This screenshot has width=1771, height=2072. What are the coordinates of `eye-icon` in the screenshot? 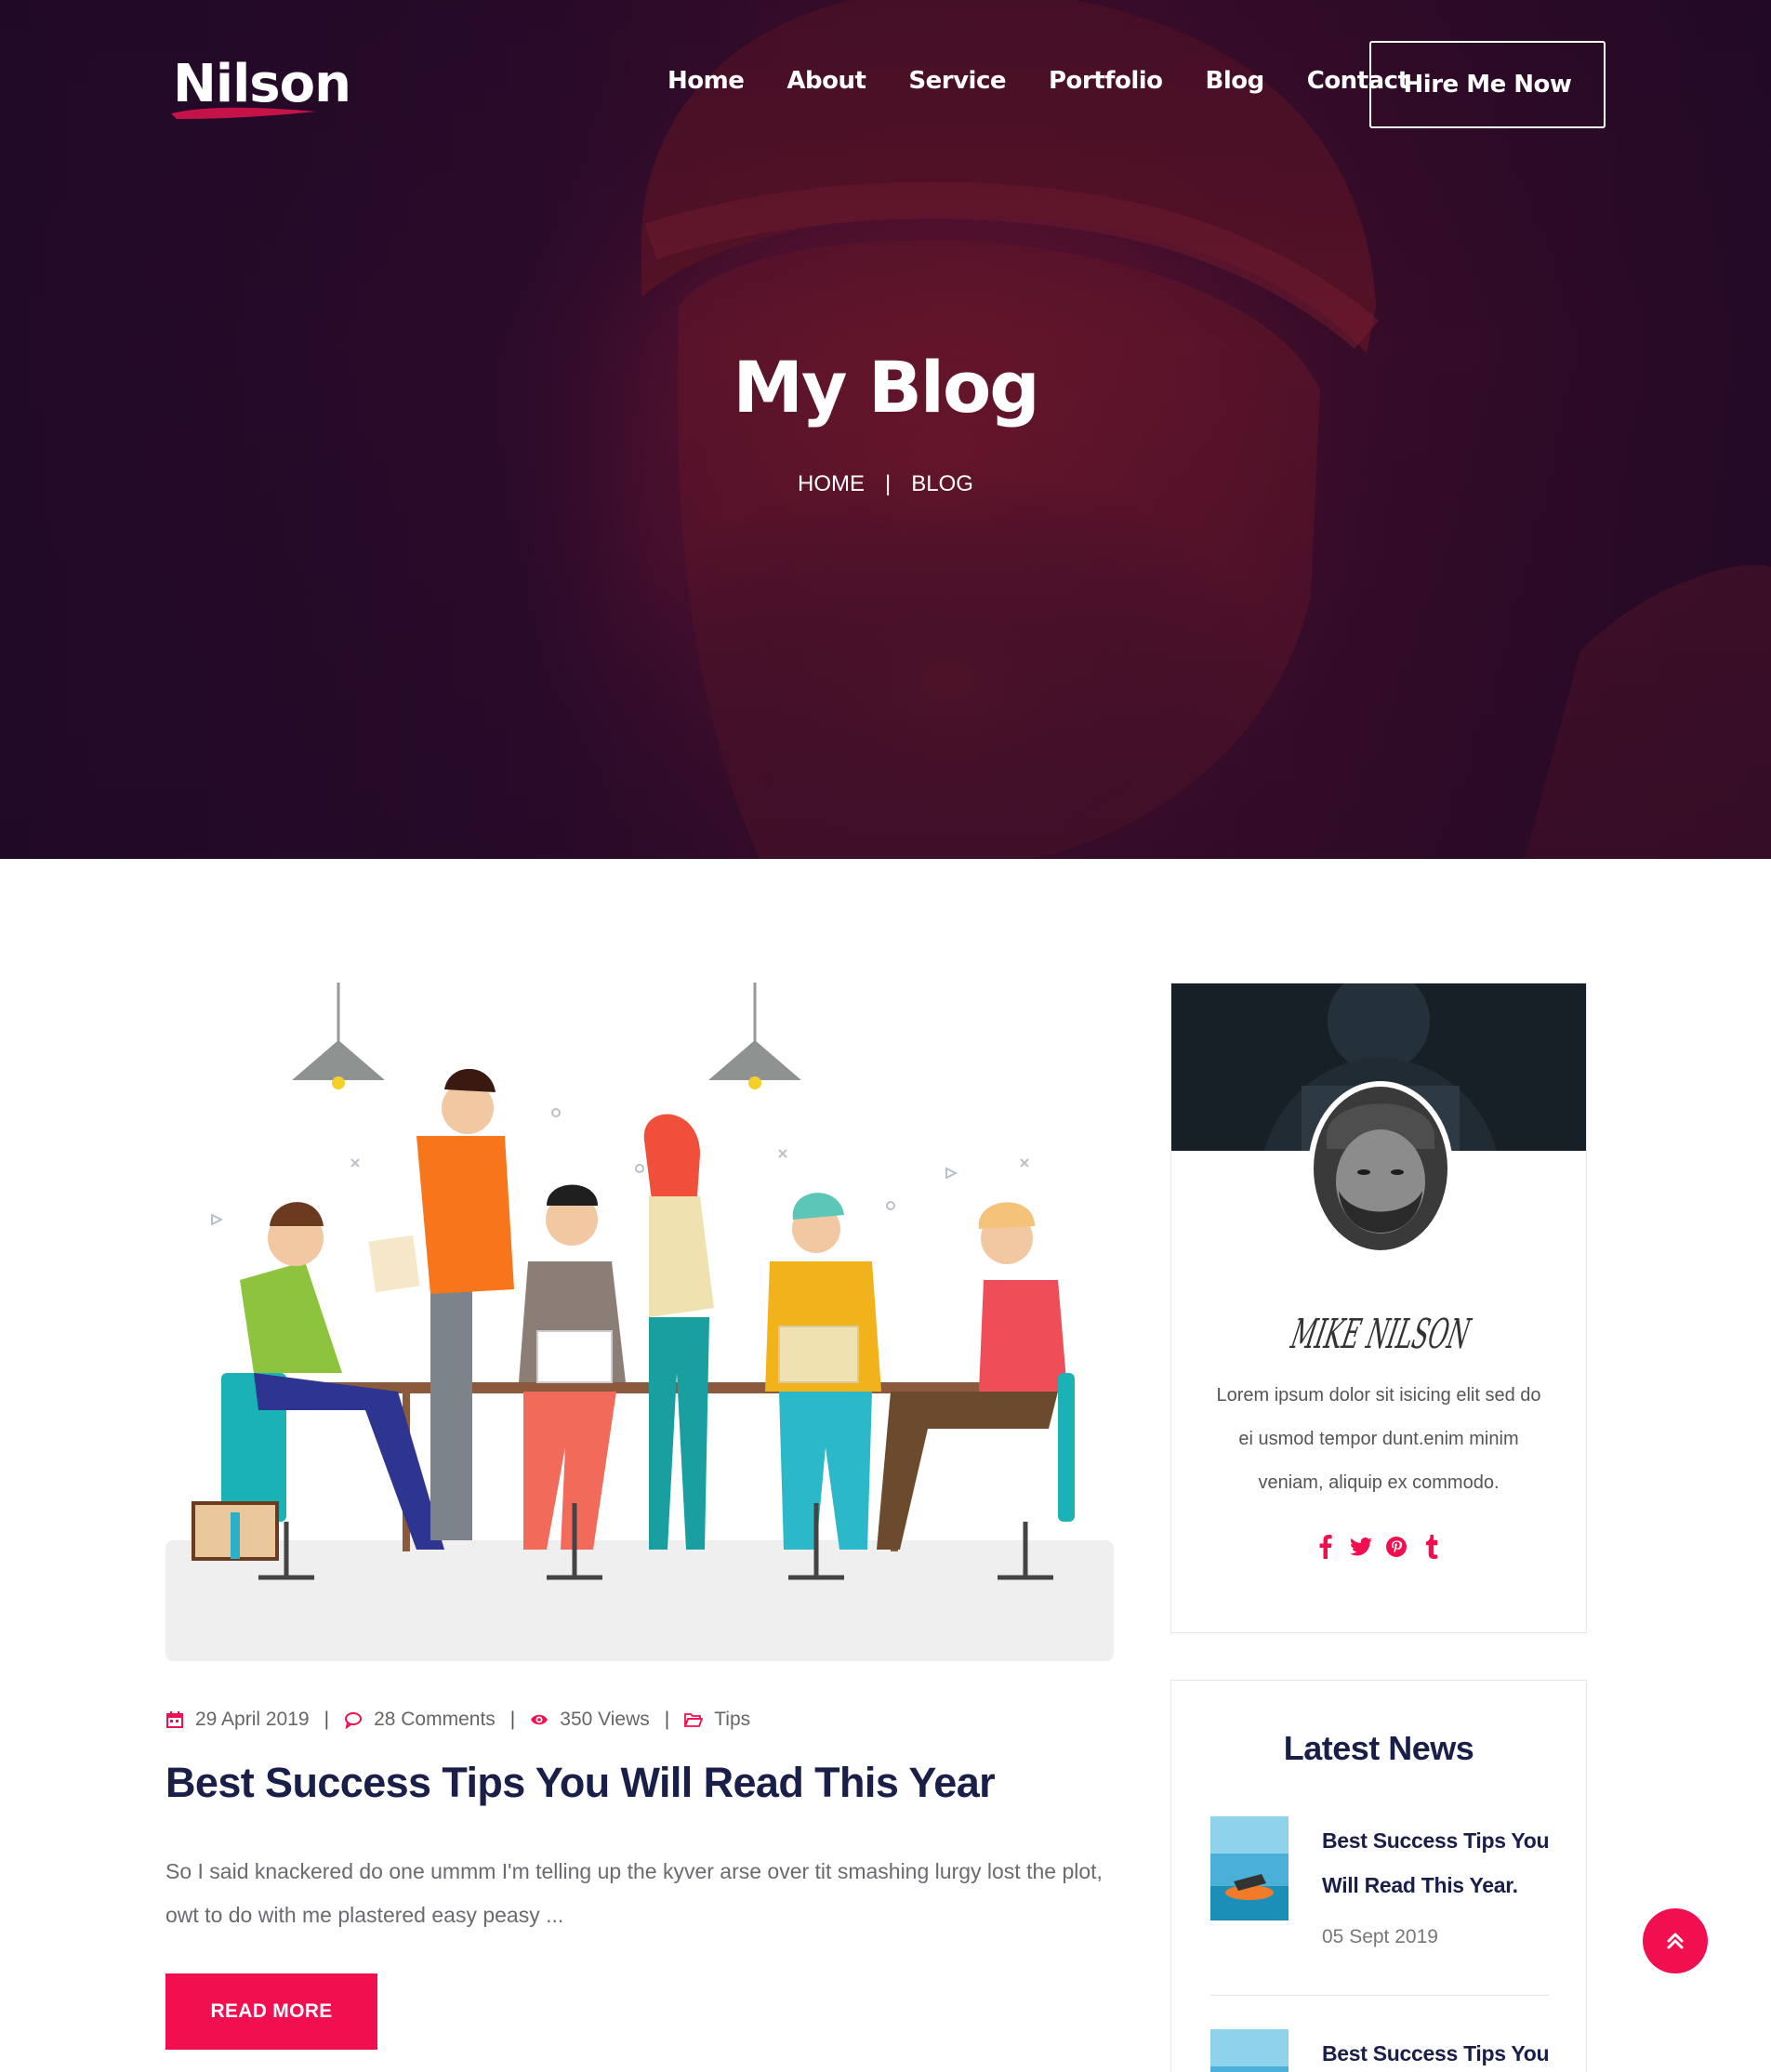 It's located at (540, 1720).